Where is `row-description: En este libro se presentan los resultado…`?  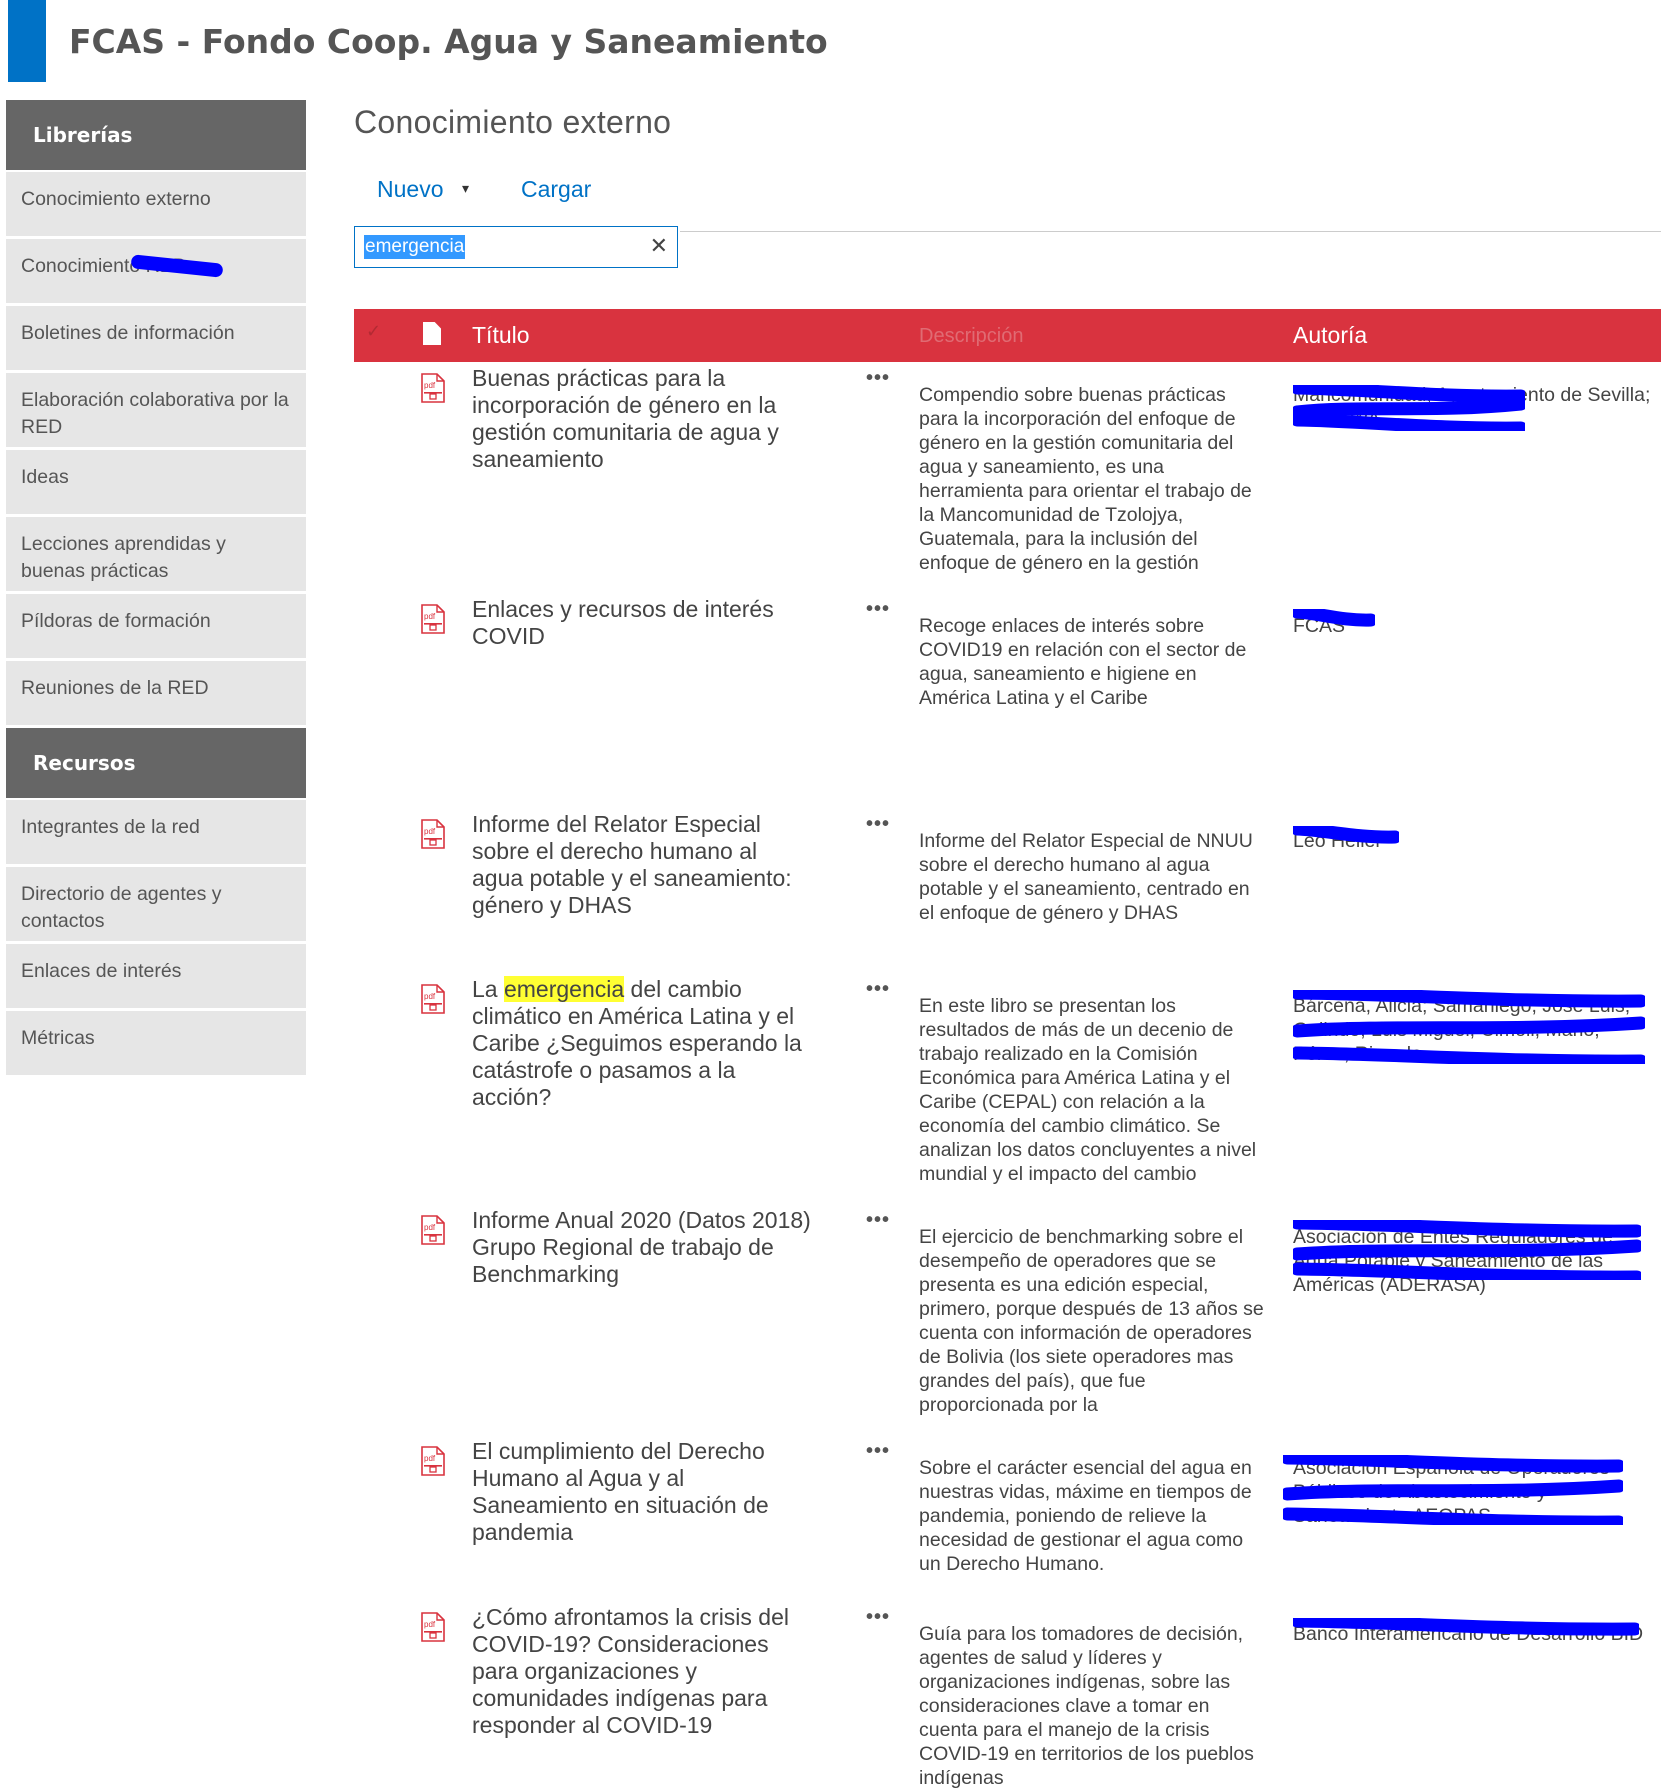
row-description: En este libro se presentan los resultado… is located at coordinates (1088, 1090).